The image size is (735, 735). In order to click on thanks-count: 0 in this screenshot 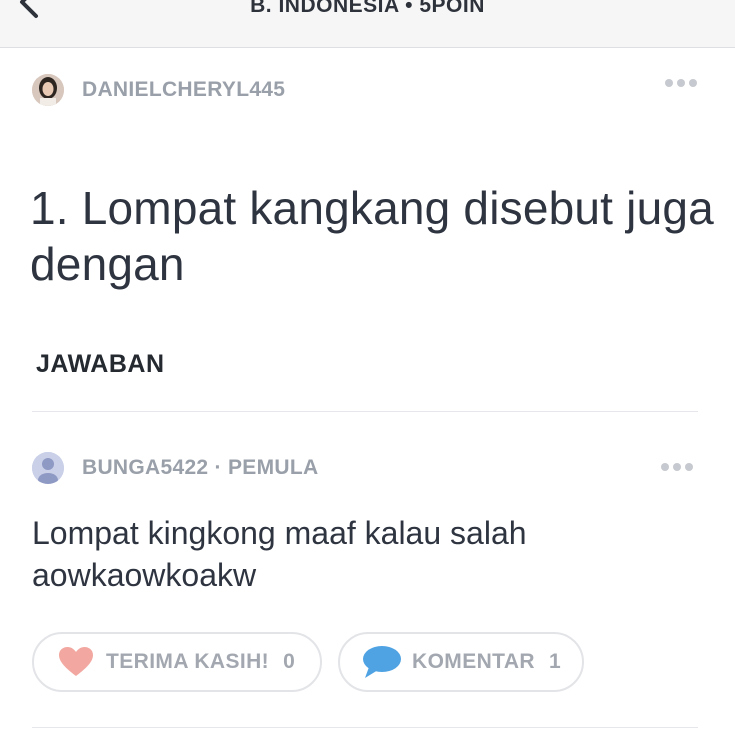, I will do `click(289, 661)`.